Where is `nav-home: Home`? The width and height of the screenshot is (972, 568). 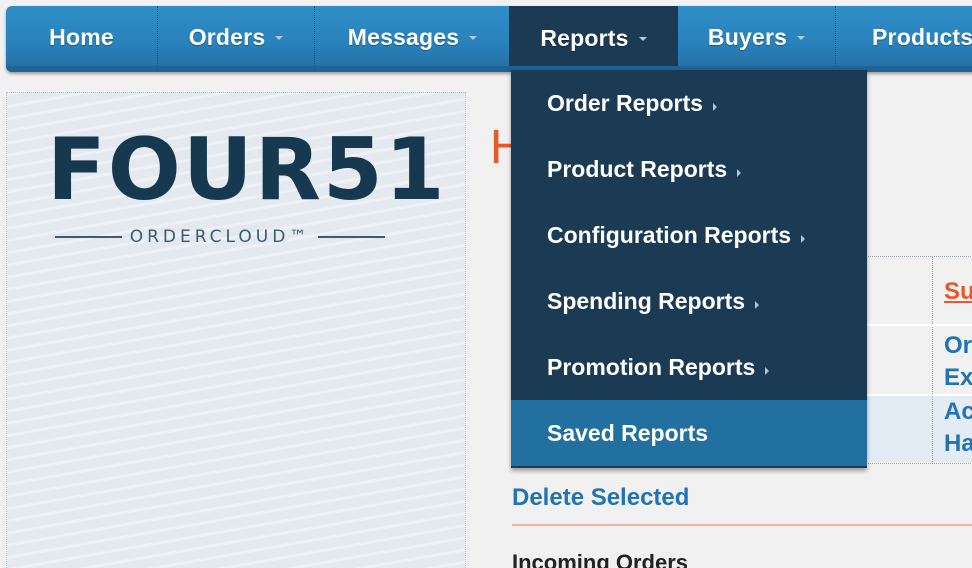 nav-home: Home is located at coordinates (82, 37).